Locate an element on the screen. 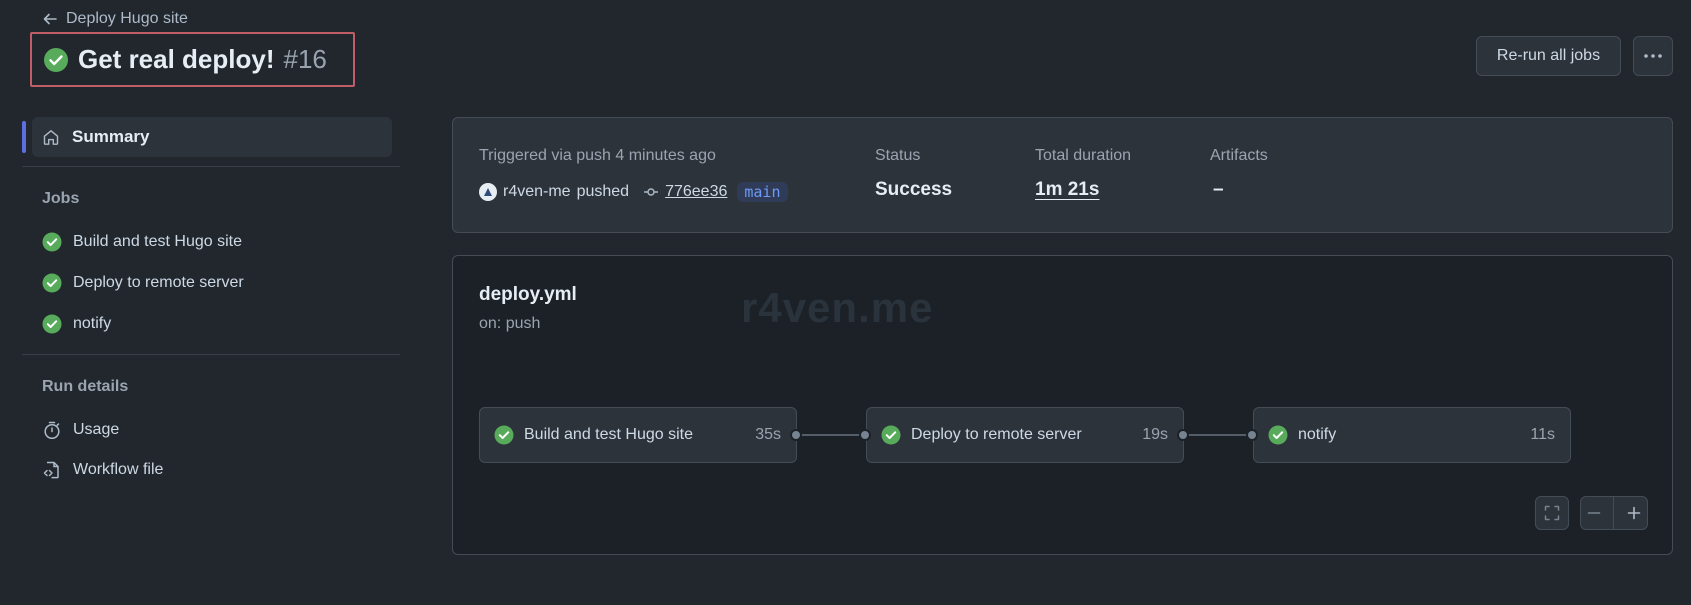  more-options-button is located at coordinates (1653, 56).